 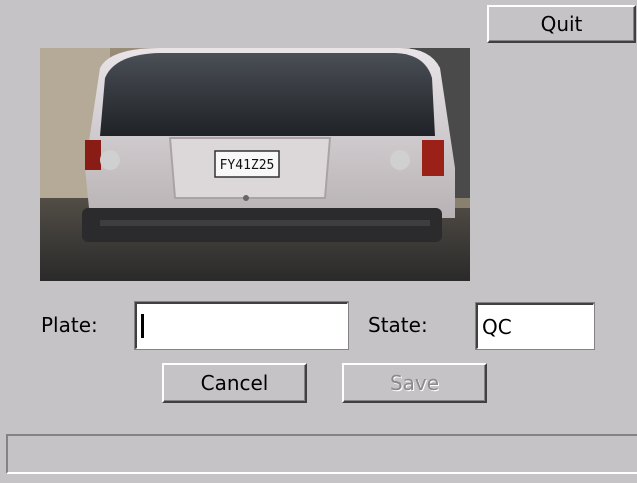 What do you see at coordinates (535, 326) in the screenshot?
I see `state-input: QC` at bounding box center [535, 326].